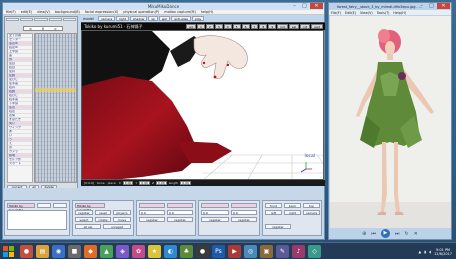 The height and width of the screenshot is (259, 456). What do you see at coordinates (350, 13) in the screenshot?
I see `viewer-menu-edit: Edit(E)` at bounding box center [350, 13].